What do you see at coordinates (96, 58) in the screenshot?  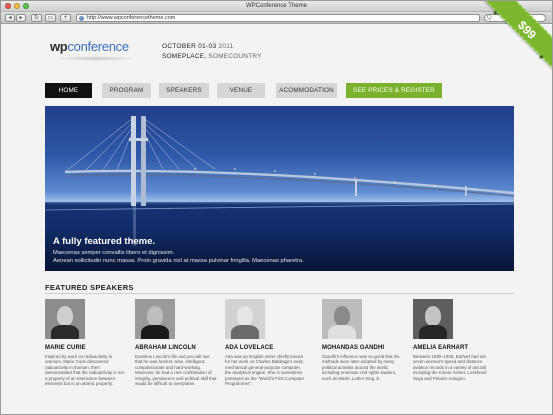 I see `logo-shadow` at bounding box center [96, 58].